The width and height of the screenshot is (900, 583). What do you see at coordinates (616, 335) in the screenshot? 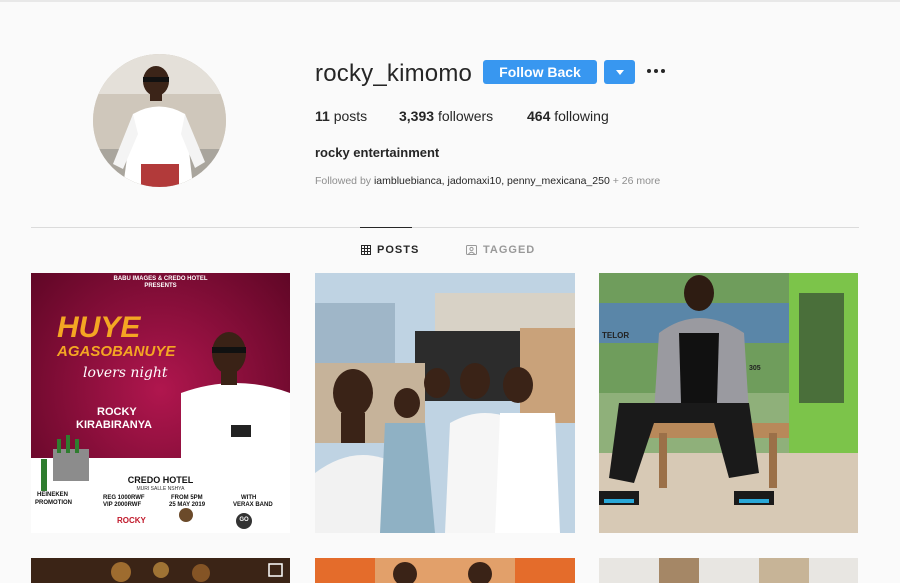
I see `sign-text: TELOR` at bounding box center [616, 335].